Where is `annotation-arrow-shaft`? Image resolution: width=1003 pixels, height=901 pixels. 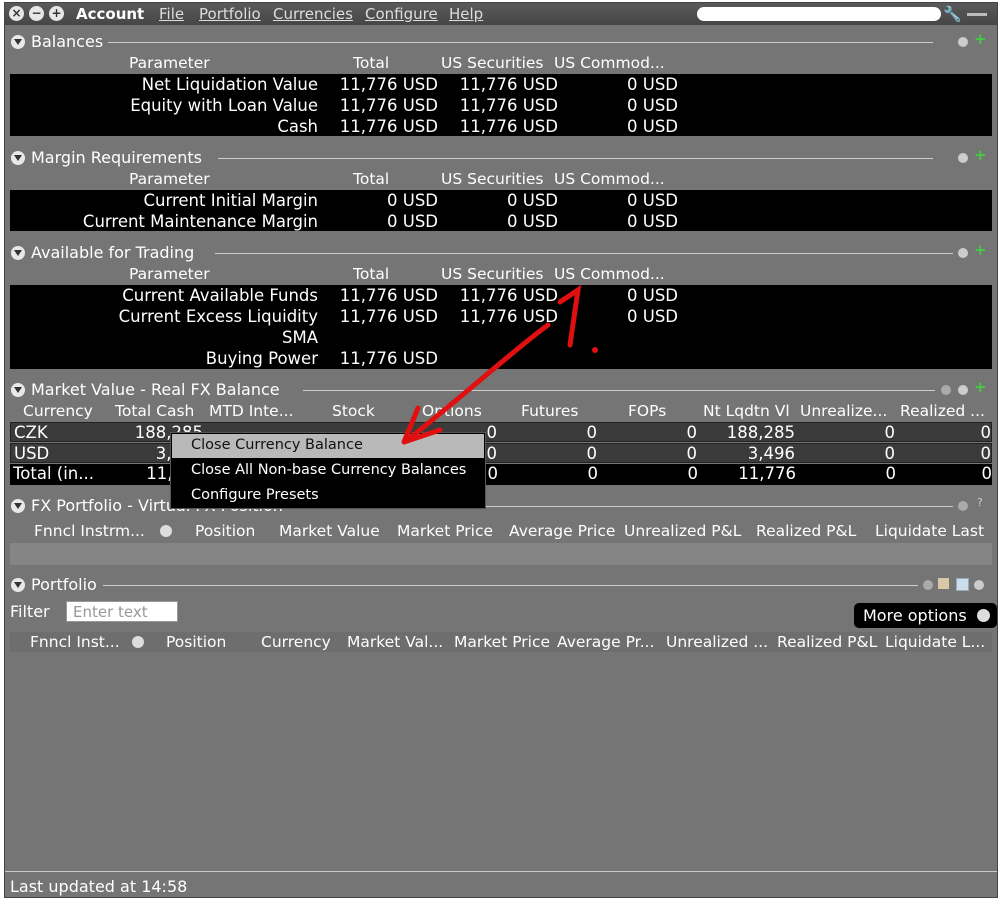 annotation-arrow-shaft is located at coordinates (479, 381).